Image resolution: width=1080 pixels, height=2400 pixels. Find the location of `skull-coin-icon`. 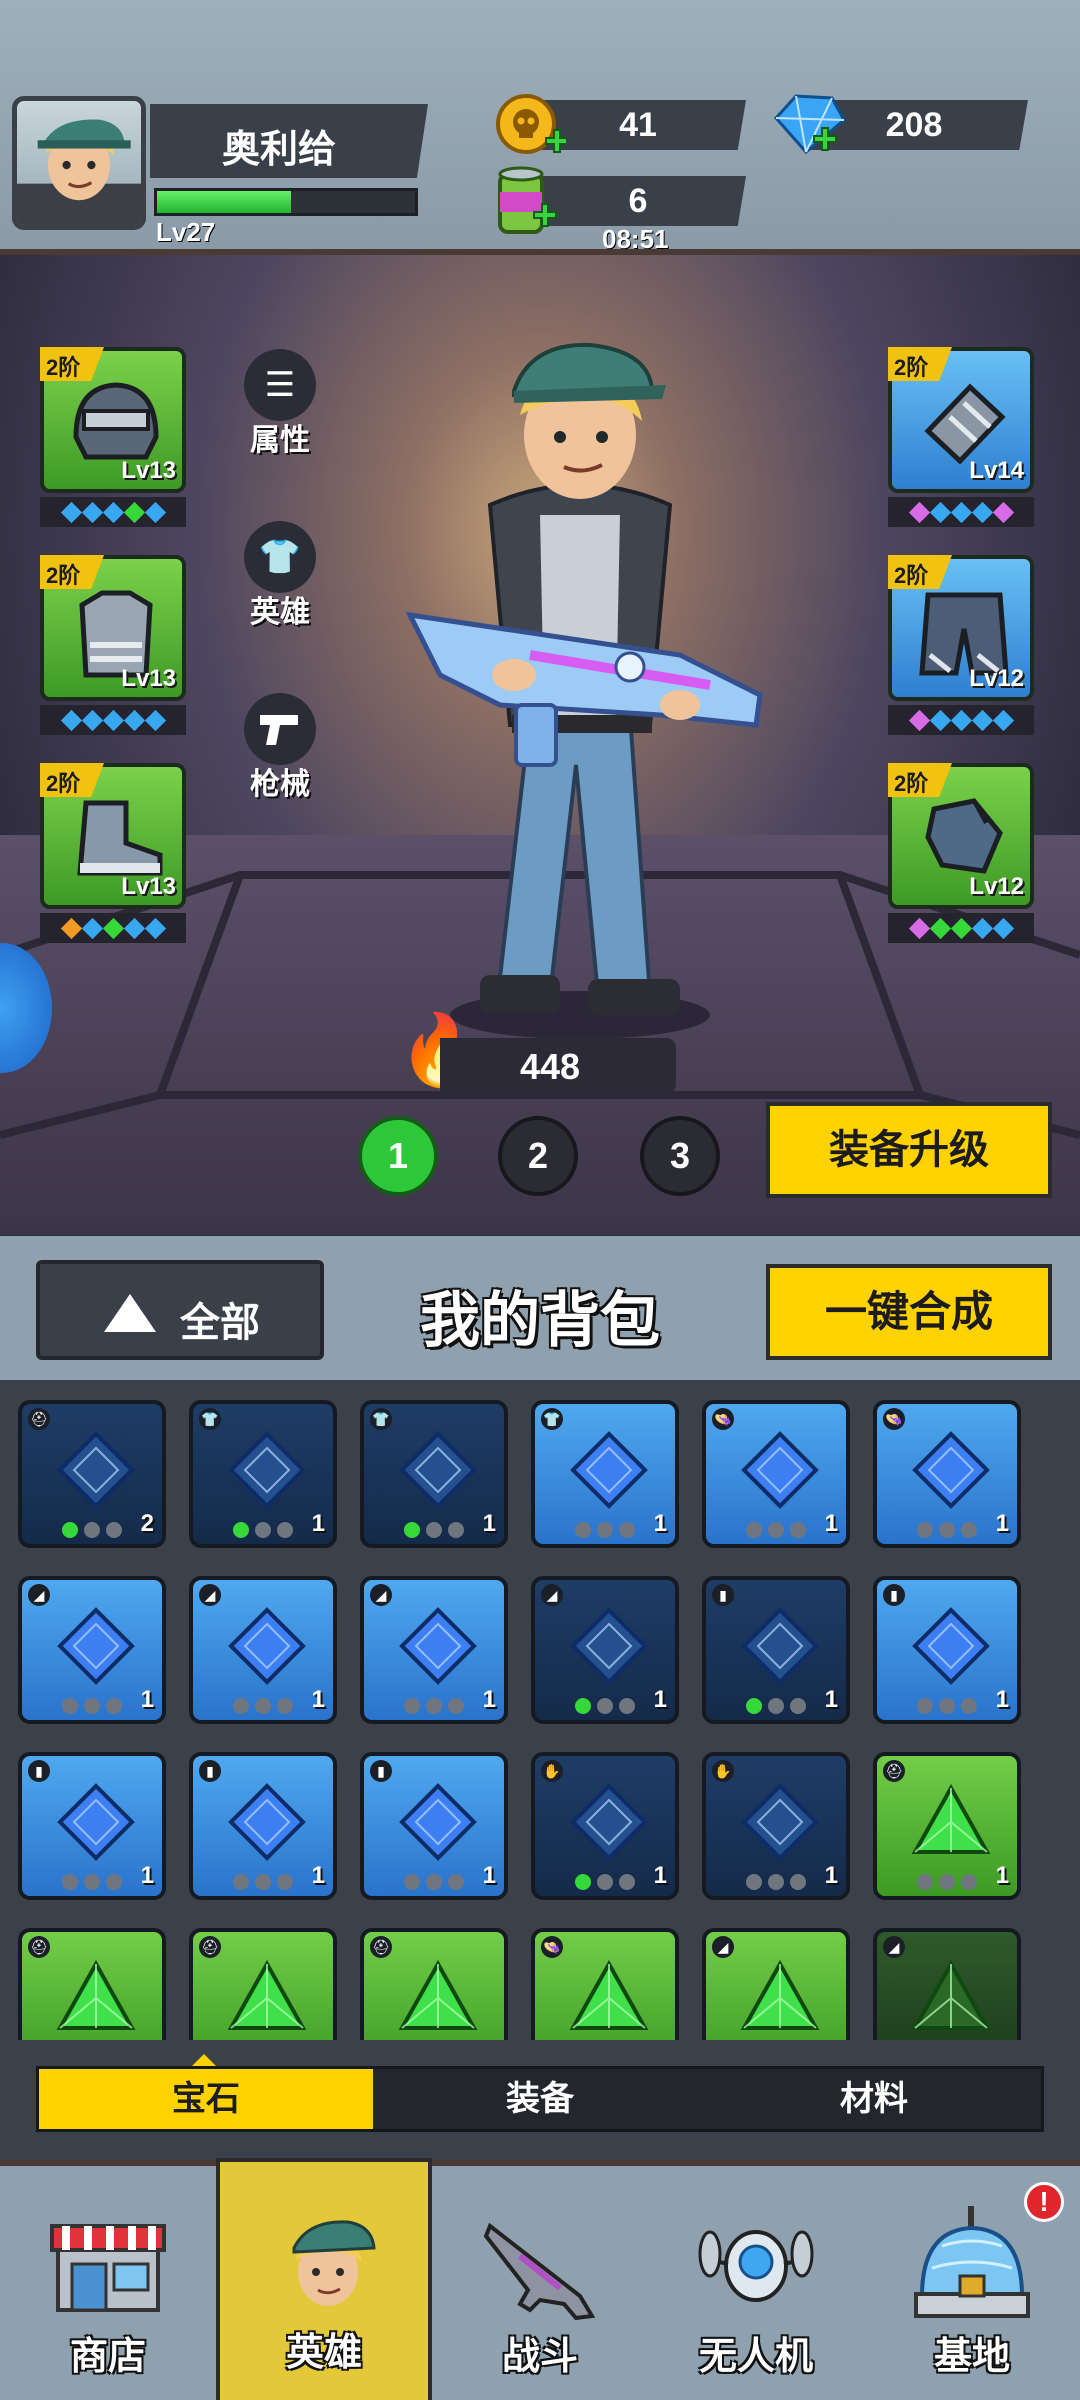

skull-coin-icon is located at coordinates (530, 128).